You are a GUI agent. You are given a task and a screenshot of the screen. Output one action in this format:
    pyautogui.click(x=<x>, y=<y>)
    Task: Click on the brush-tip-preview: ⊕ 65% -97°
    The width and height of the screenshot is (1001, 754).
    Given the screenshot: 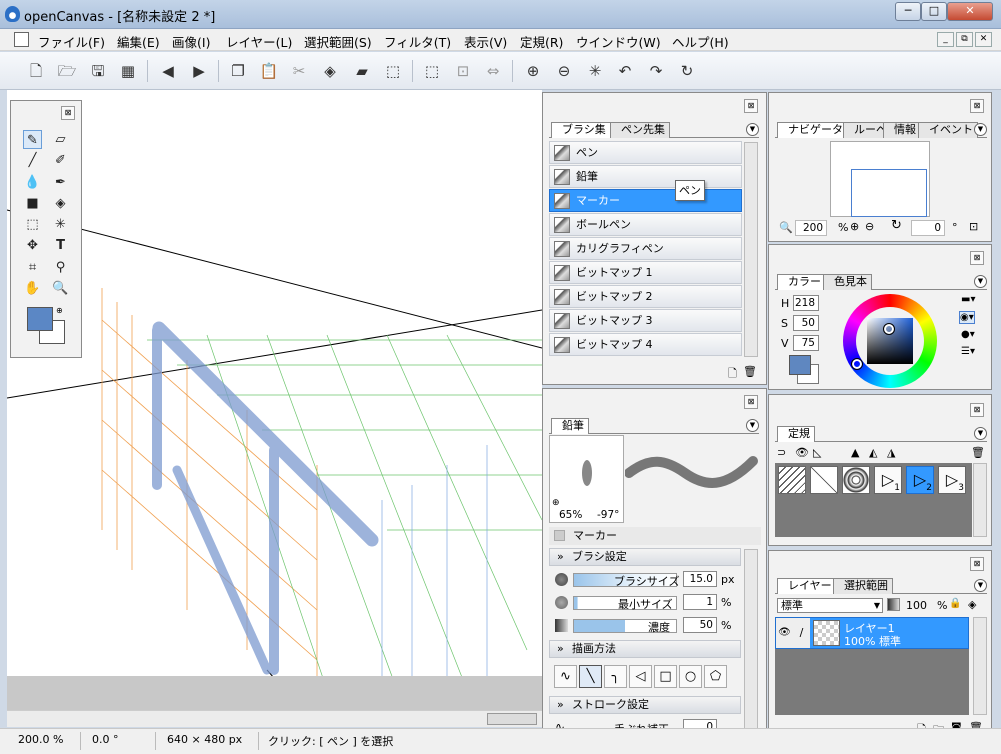 What is the action you would take?
    pyautogui.click(x=586, y=479)
    